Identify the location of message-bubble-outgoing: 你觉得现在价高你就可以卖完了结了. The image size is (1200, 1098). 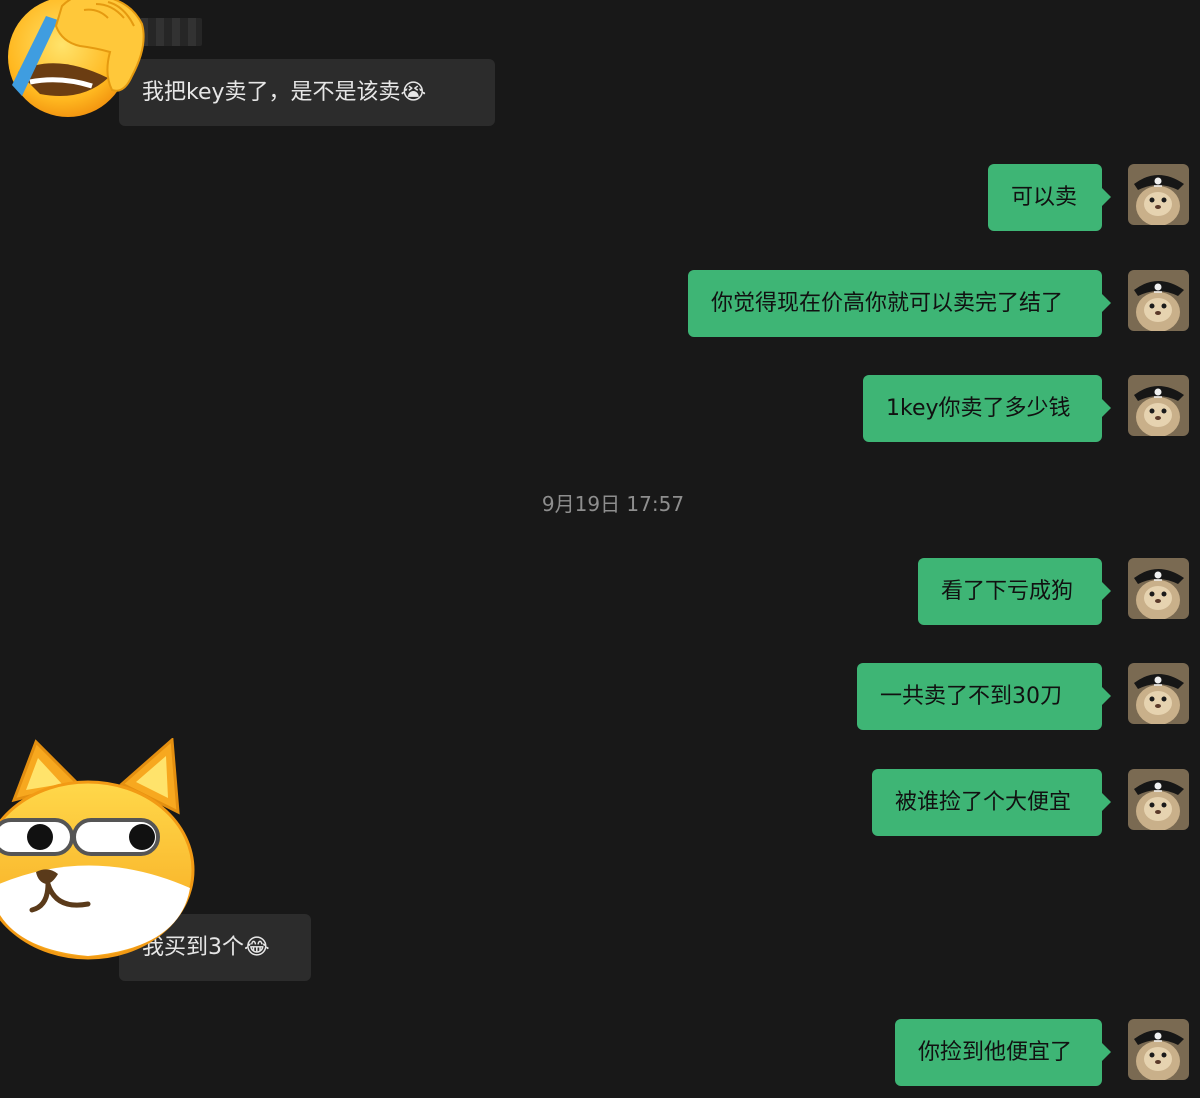
(899, 303).